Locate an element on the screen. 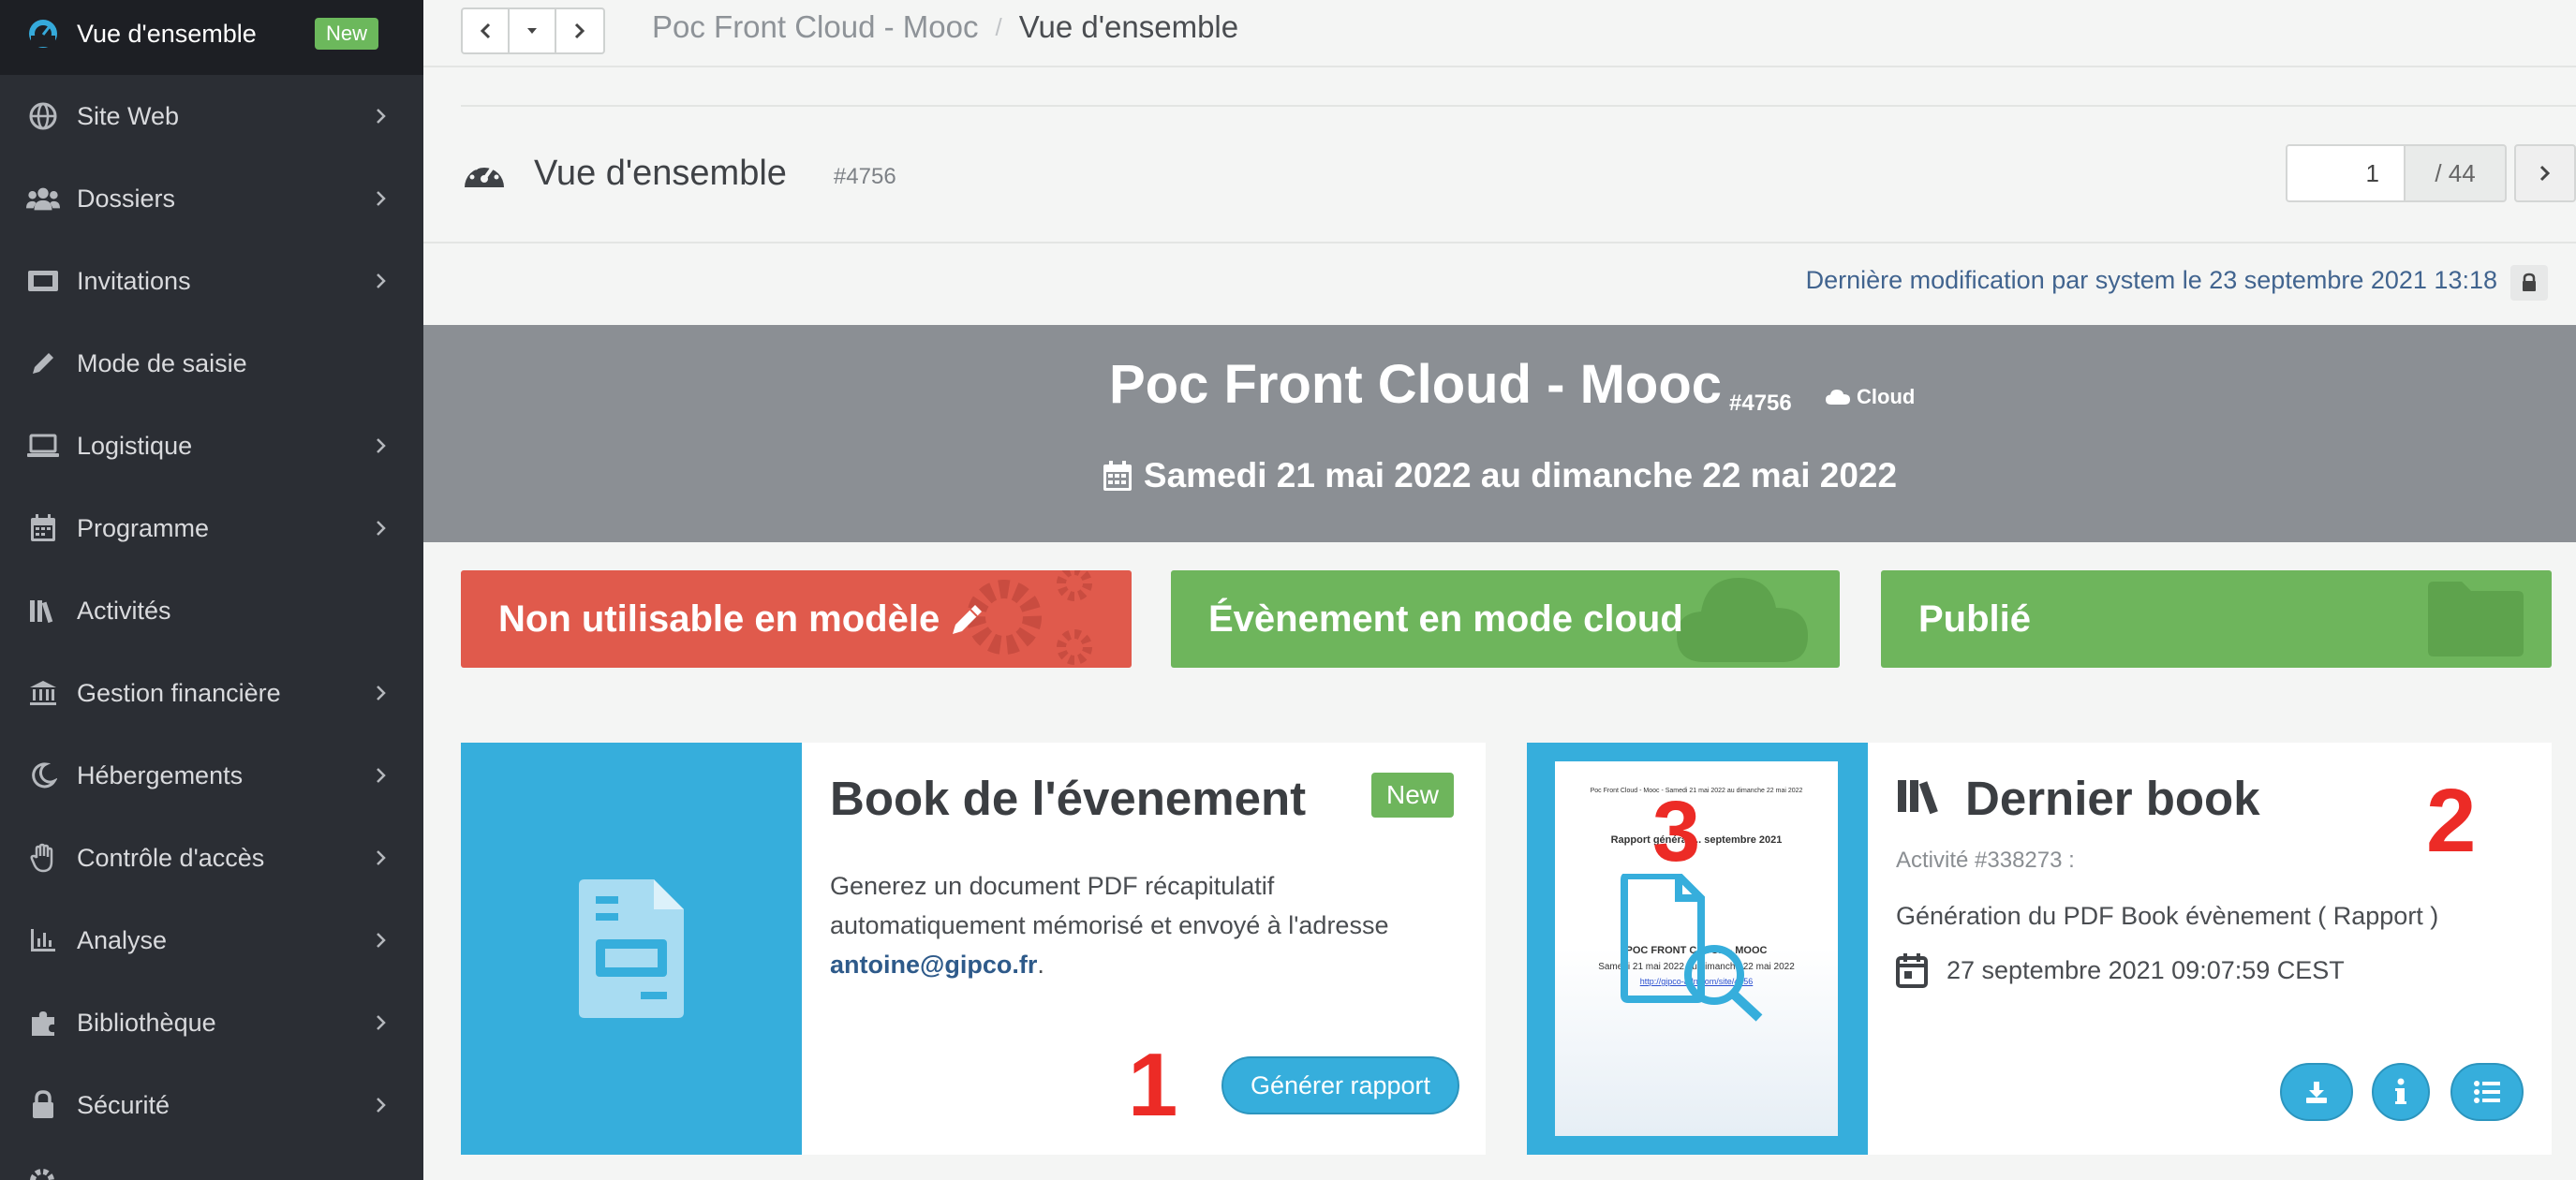 This screenshot has height=1180, width=2576. download-icon is located at coordinates (2316, 1092).